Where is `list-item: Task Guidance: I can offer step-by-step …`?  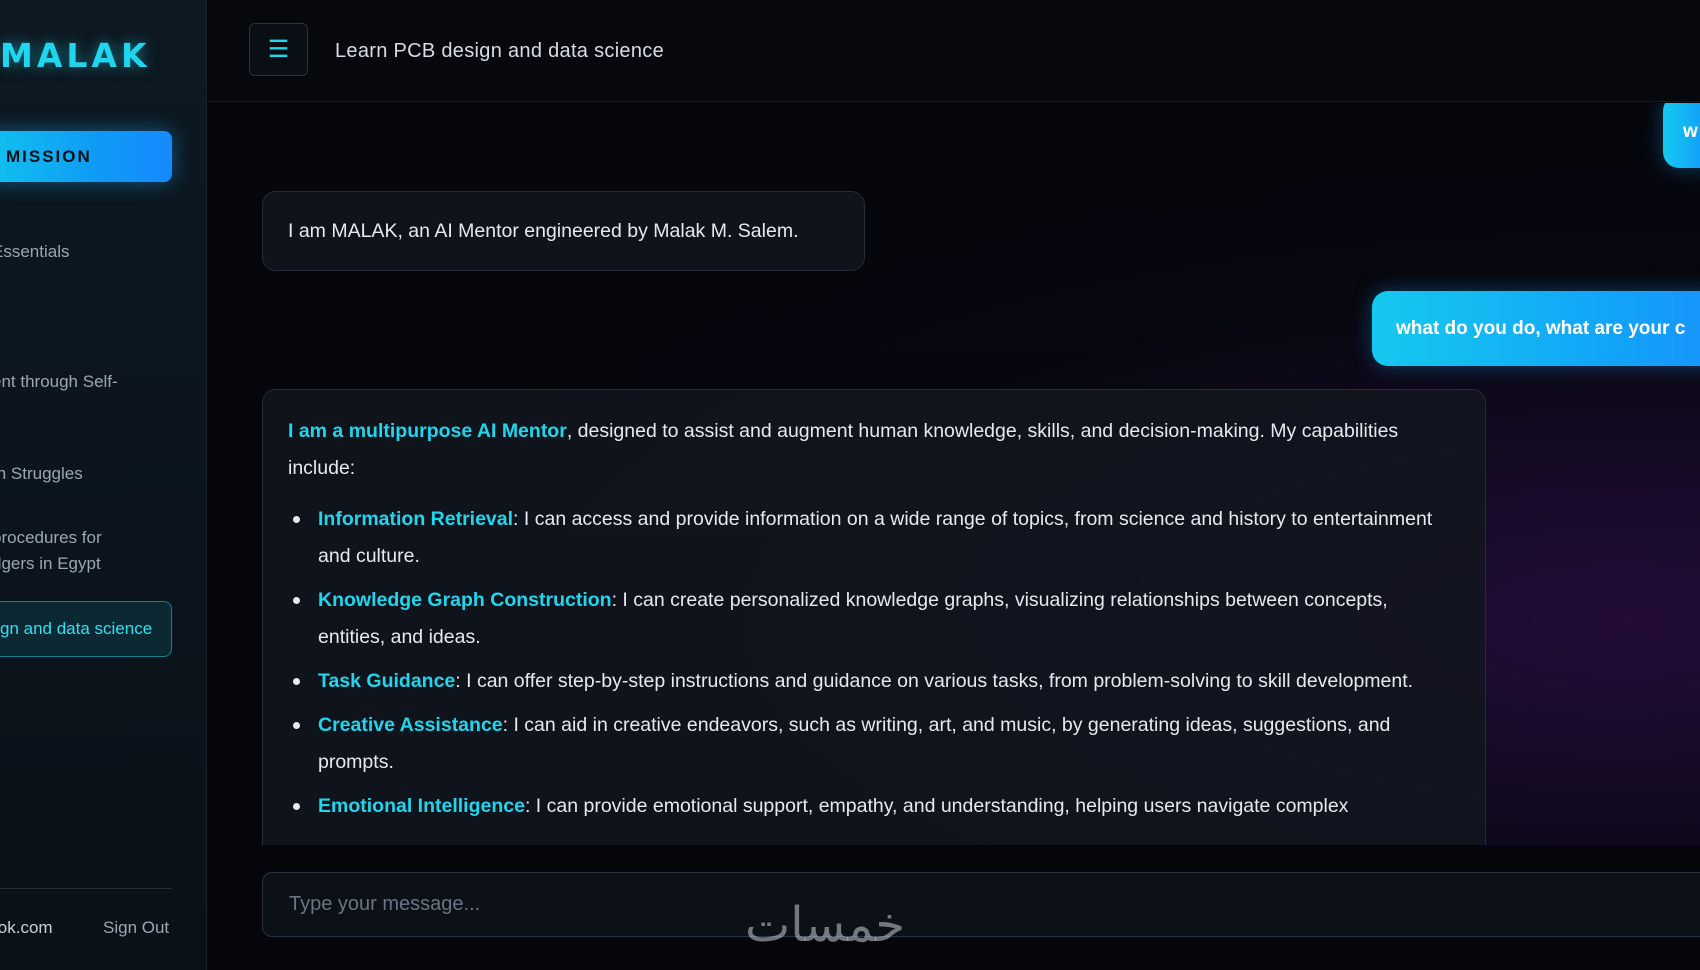 list-item: Task Guidance: I can offer step-by-step … is located at coordinates (874, 681).